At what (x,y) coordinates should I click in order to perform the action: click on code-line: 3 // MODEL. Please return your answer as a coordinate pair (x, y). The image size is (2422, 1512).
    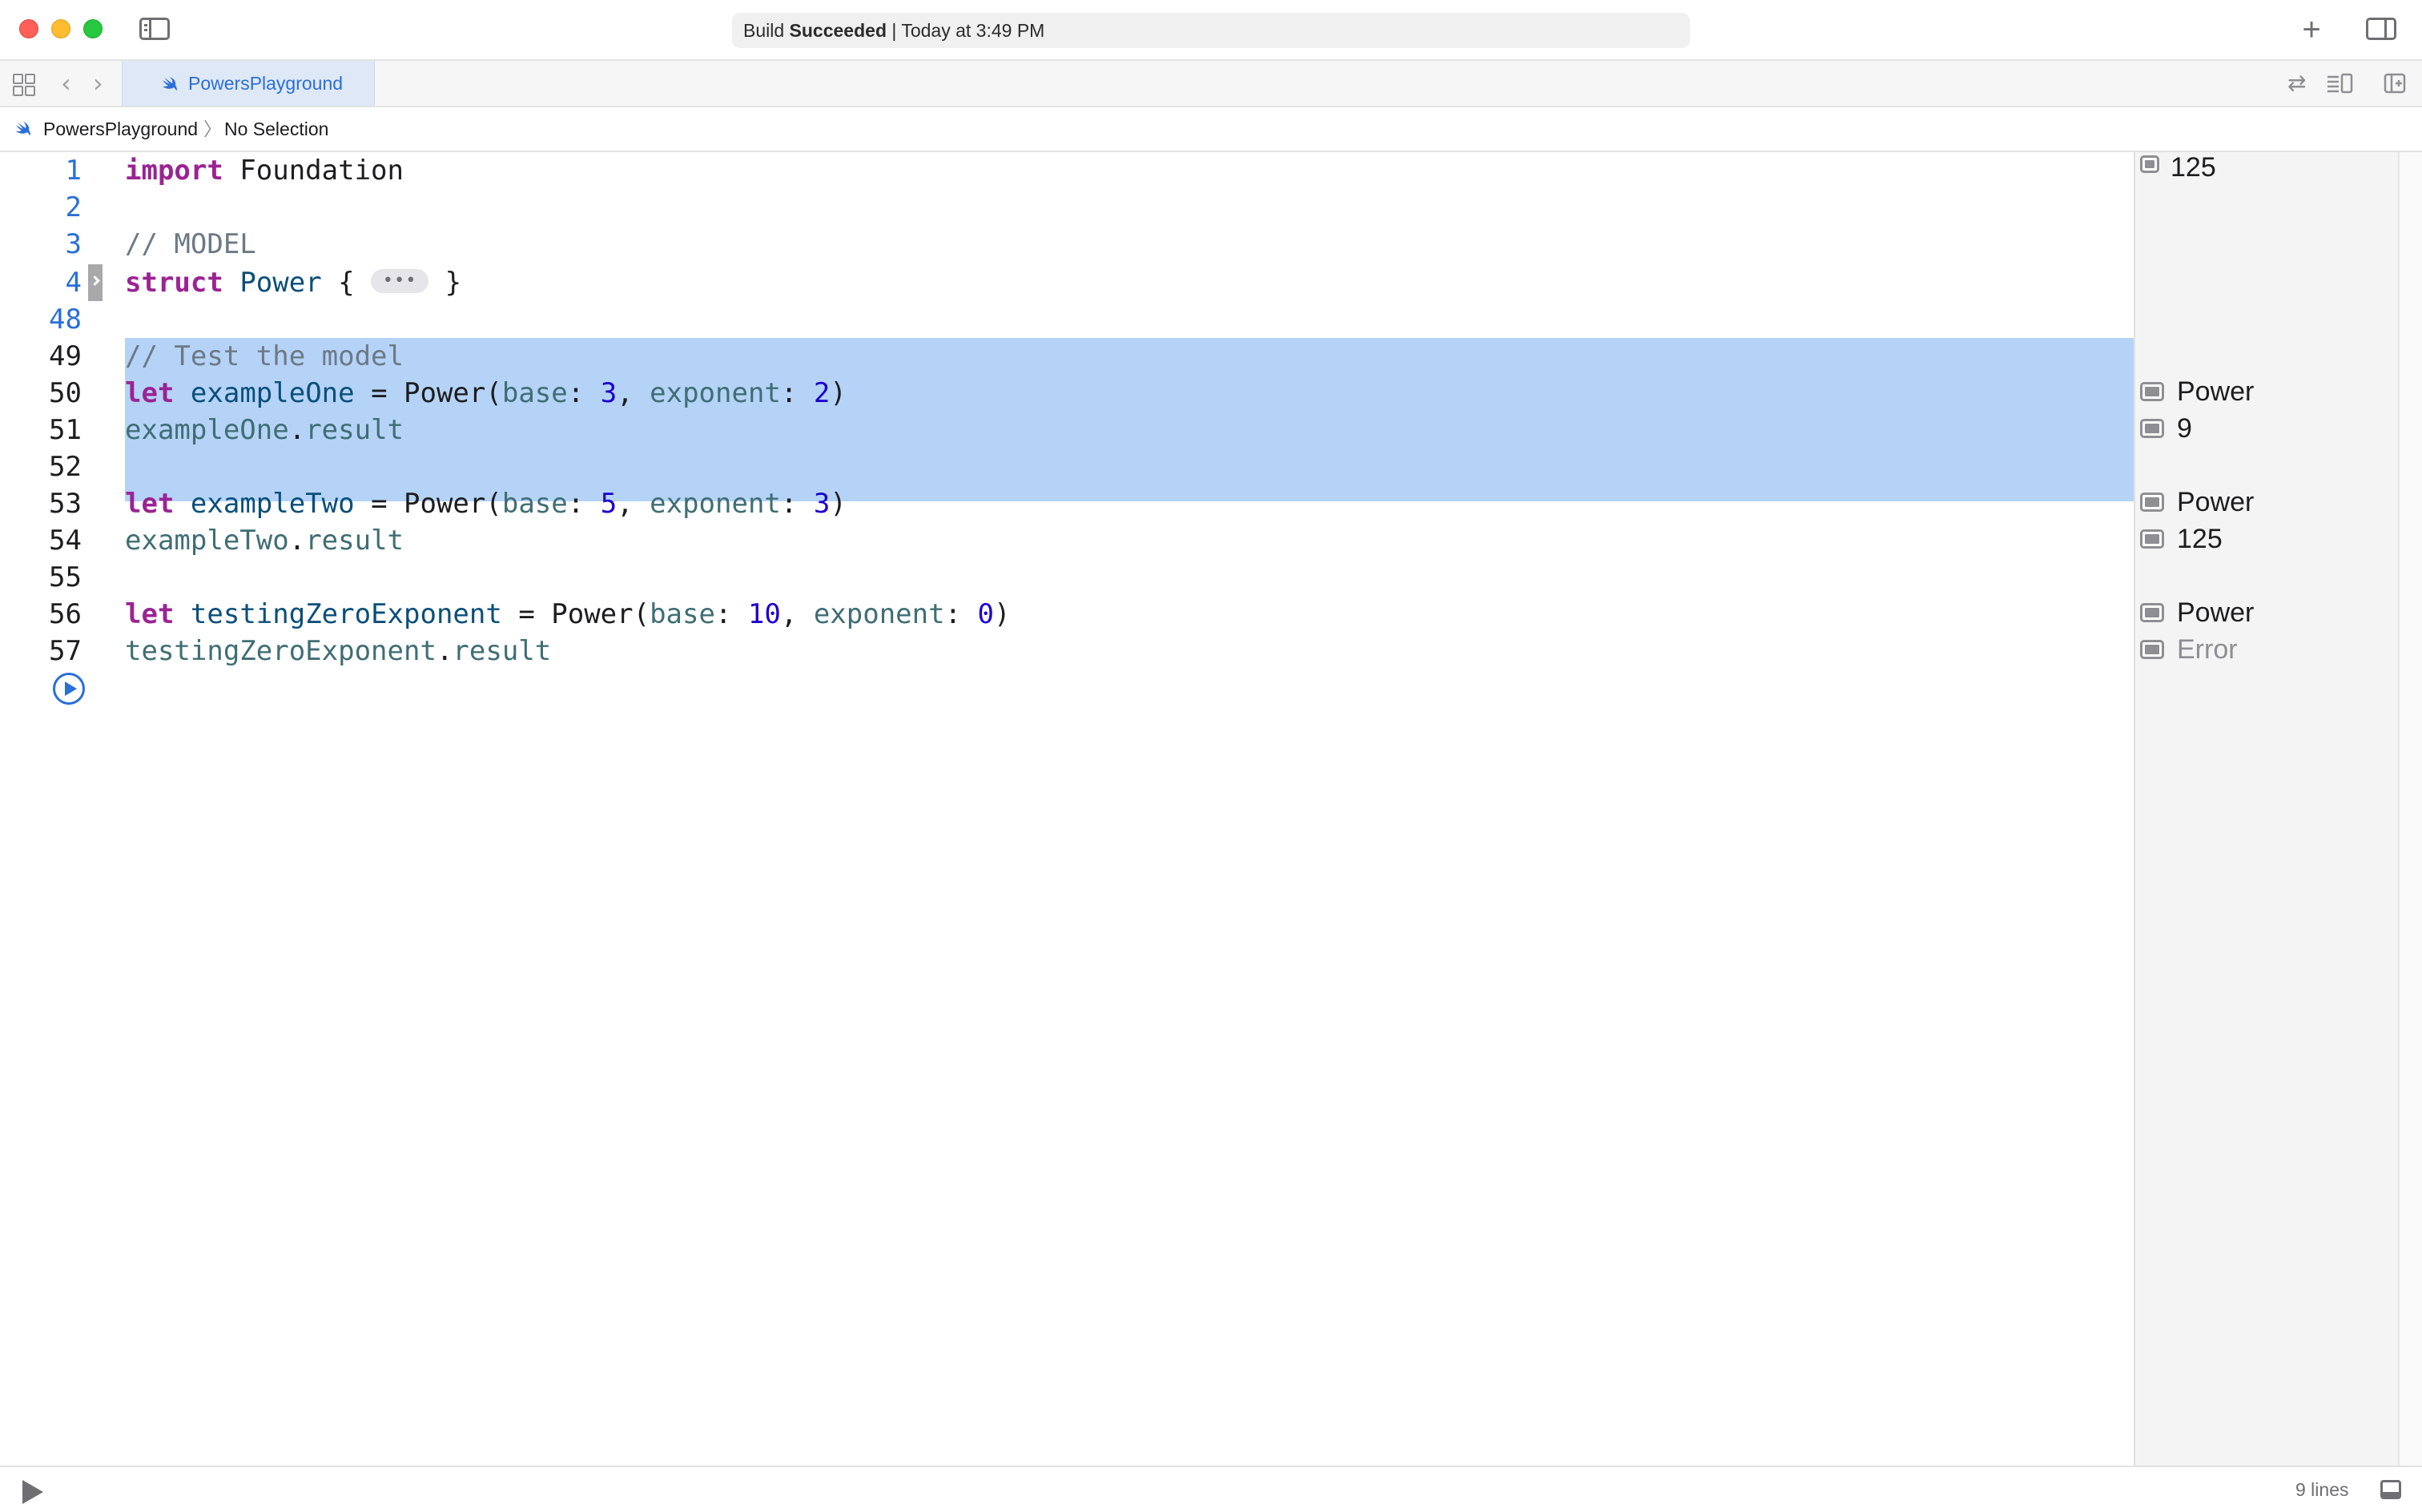
    Looking at the image, I should click on (1067, 244).